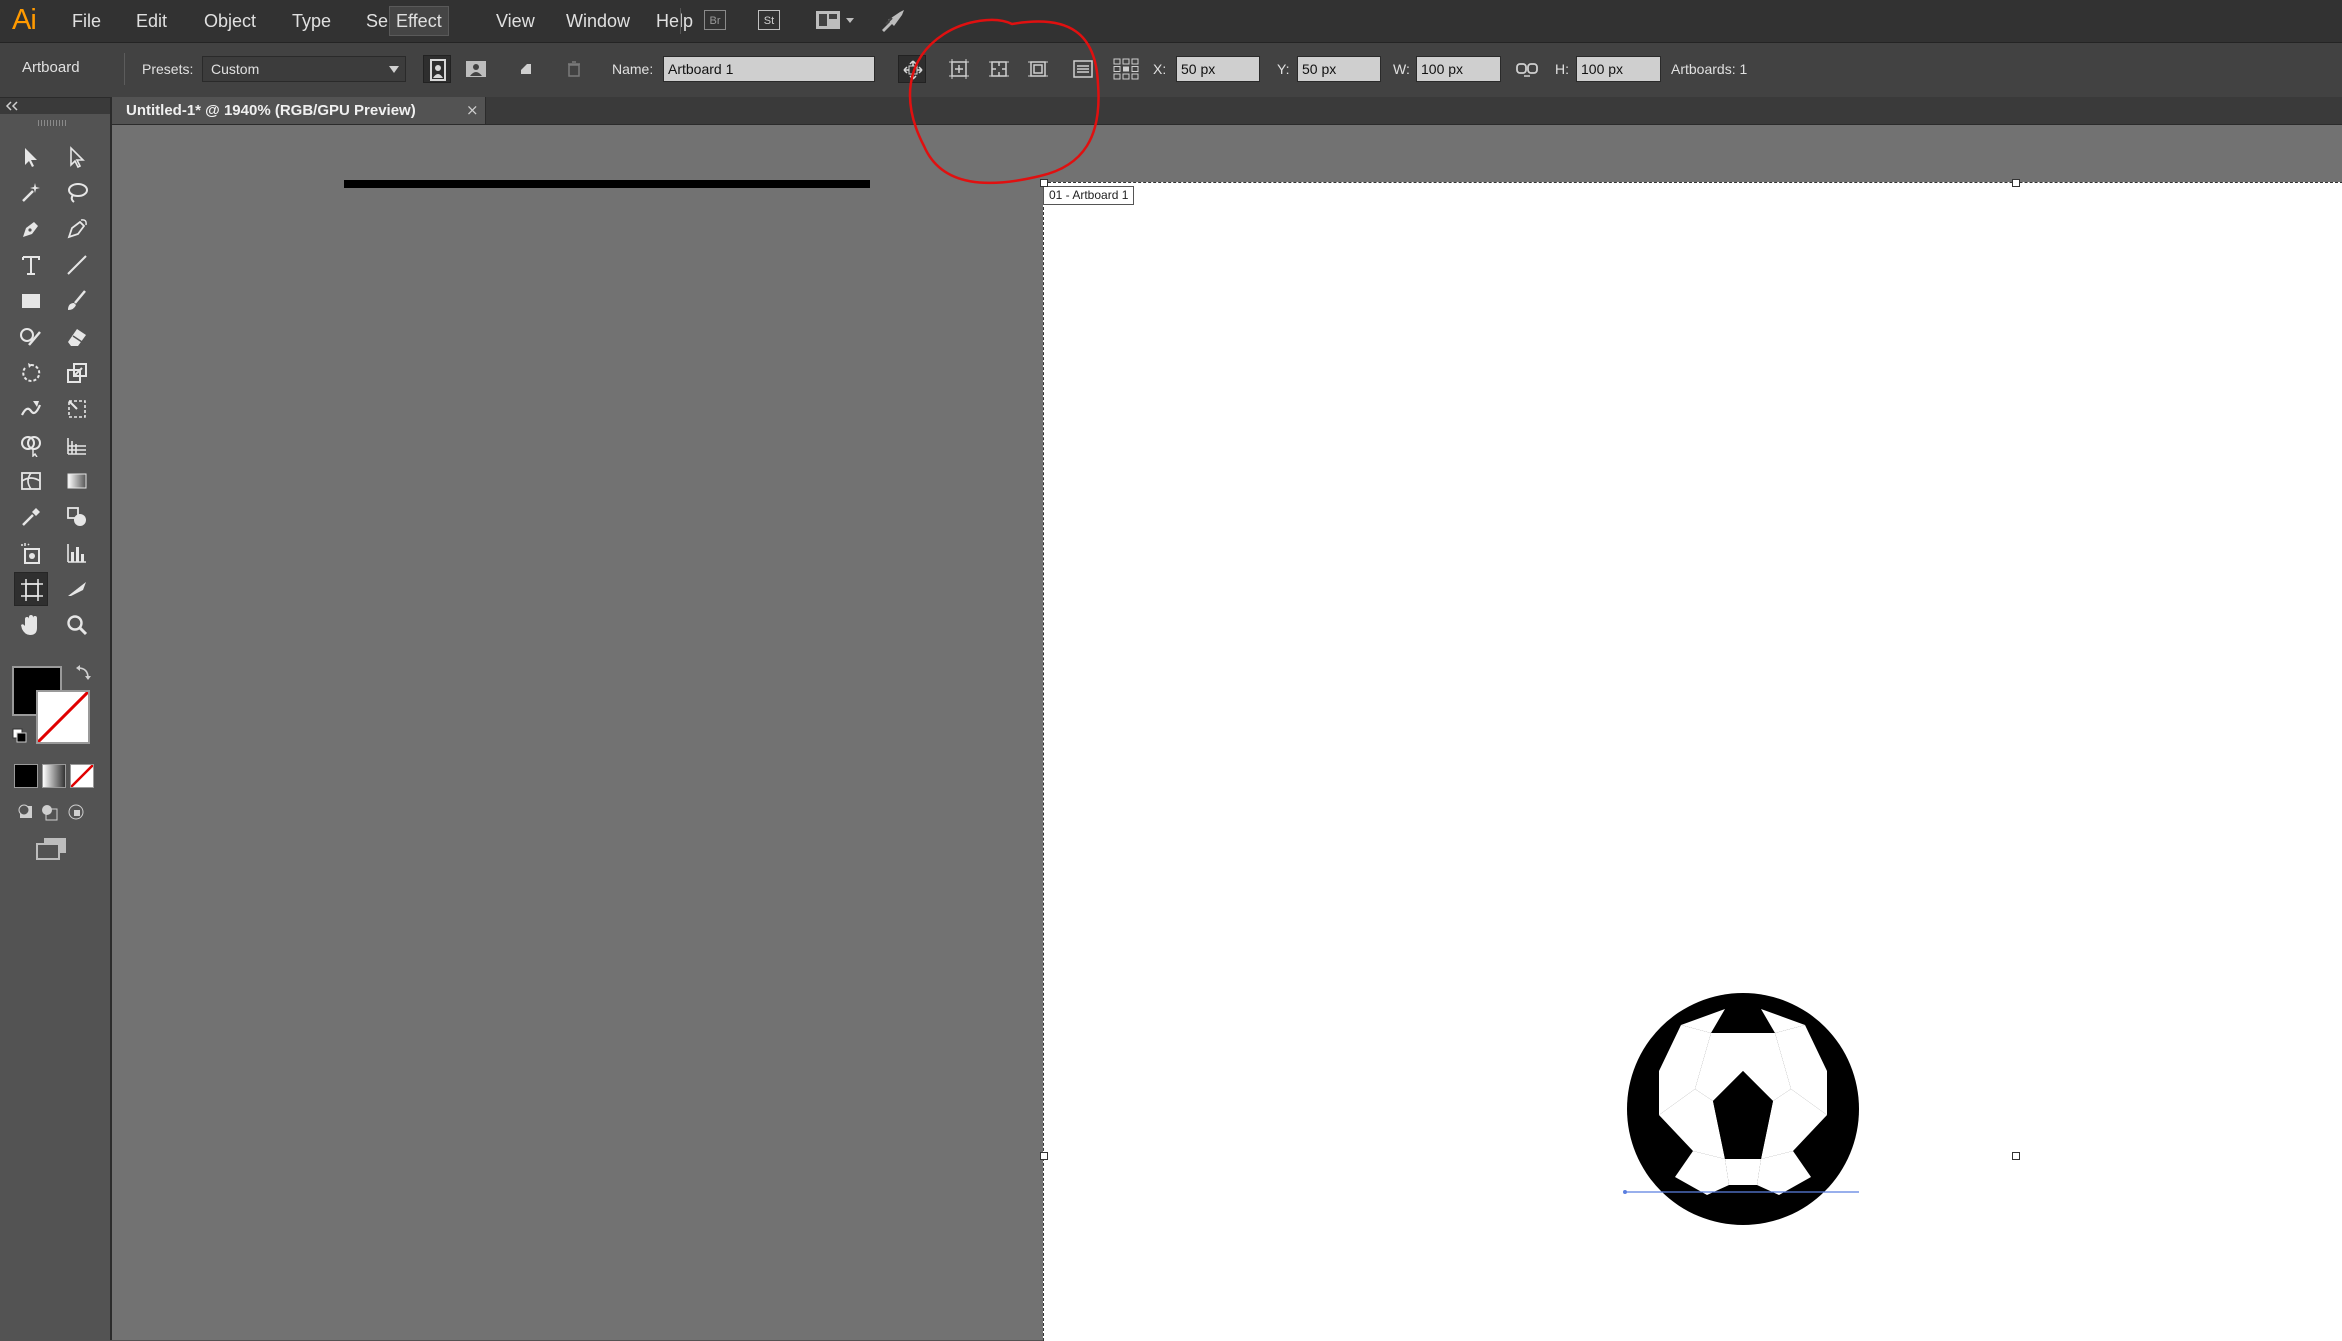 Image resolution: width=2342 pixels, height=1341 pixels. I want to click on bridge-icon: Br, so click(715, 20).